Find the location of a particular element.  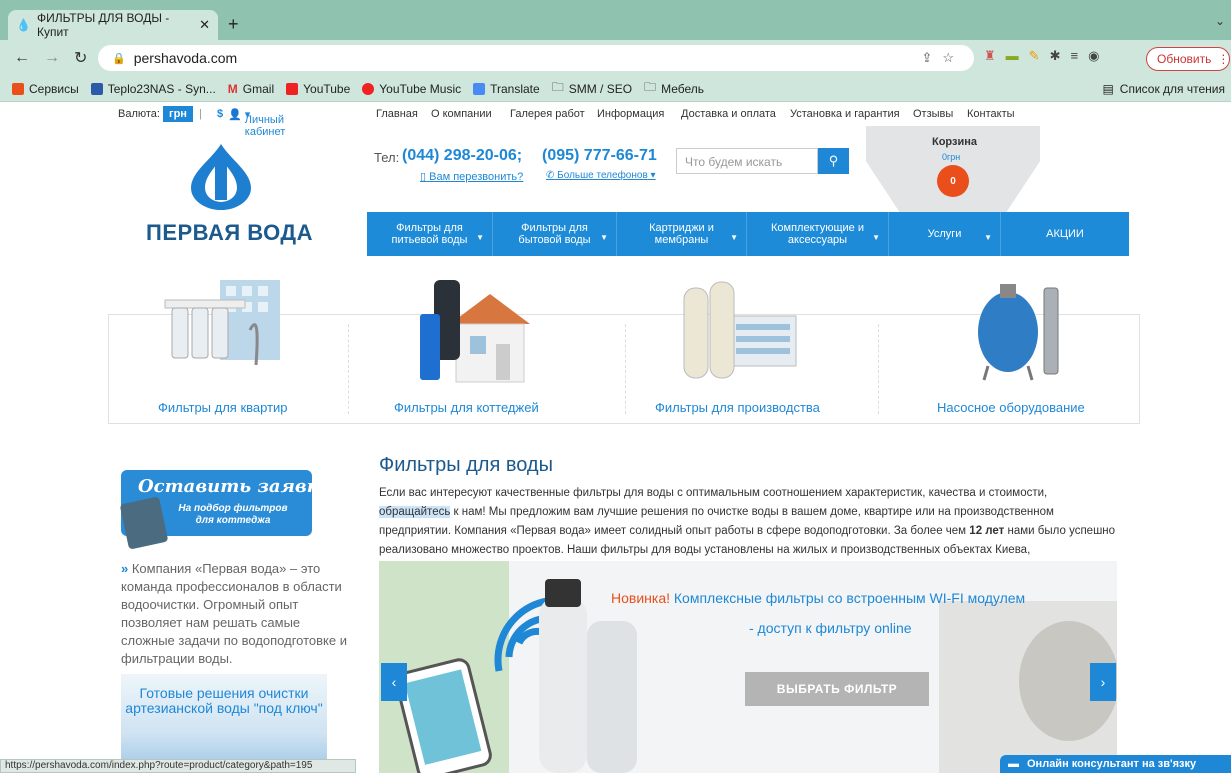

menu-dots-icon: ⋮ is located at coordinates (1223, 59).